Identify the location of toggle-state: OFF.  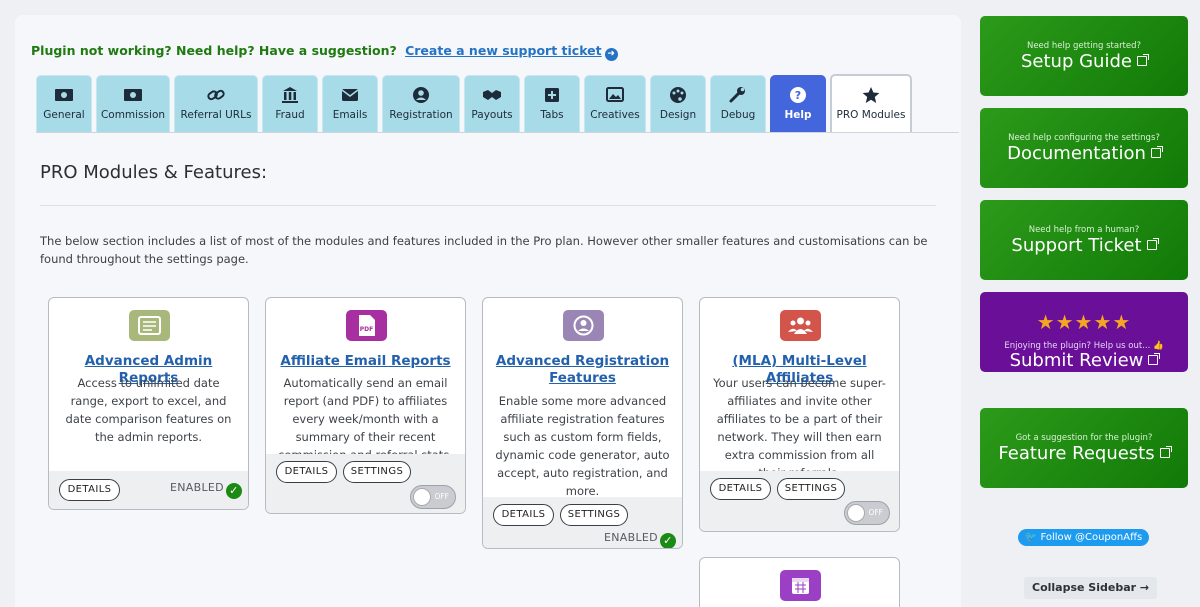
(875, 512).